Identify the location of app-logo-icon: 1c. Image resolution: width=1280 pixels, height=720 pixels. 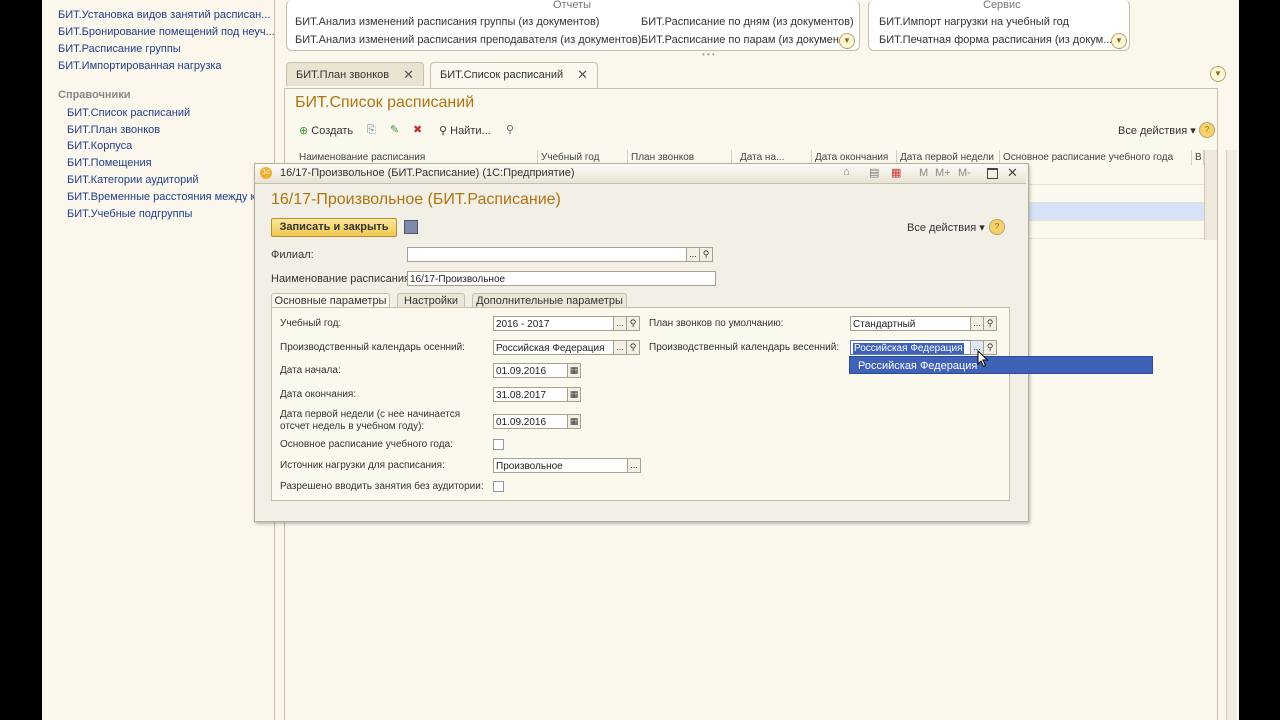
(266, 173).